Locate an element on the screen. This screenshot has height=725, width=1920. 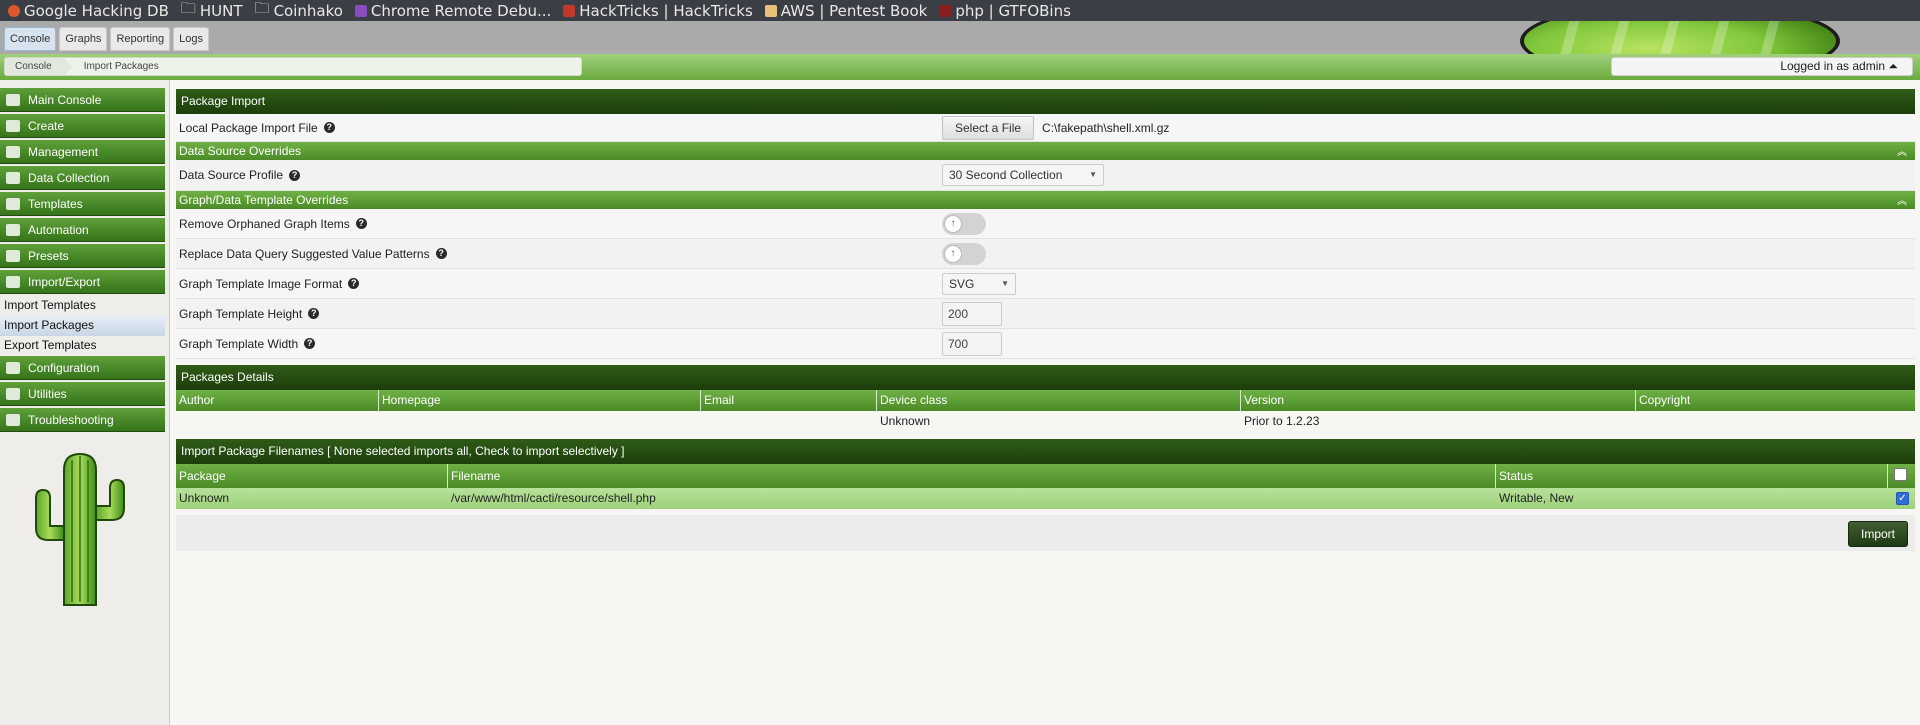
gears-icon is located at coordinates (13, 393).